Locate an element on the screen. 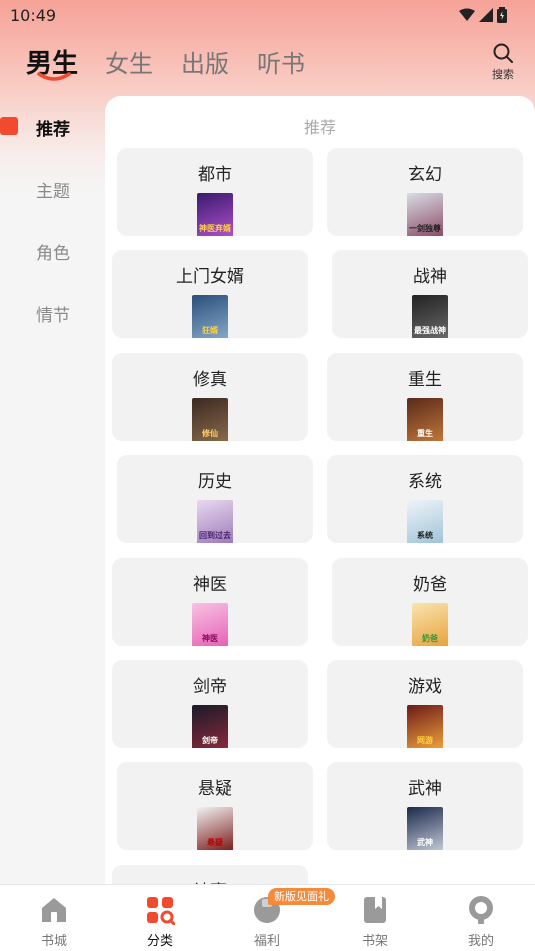  category-card: 奶爸 奶爸 is located at coordinates (430, 602).